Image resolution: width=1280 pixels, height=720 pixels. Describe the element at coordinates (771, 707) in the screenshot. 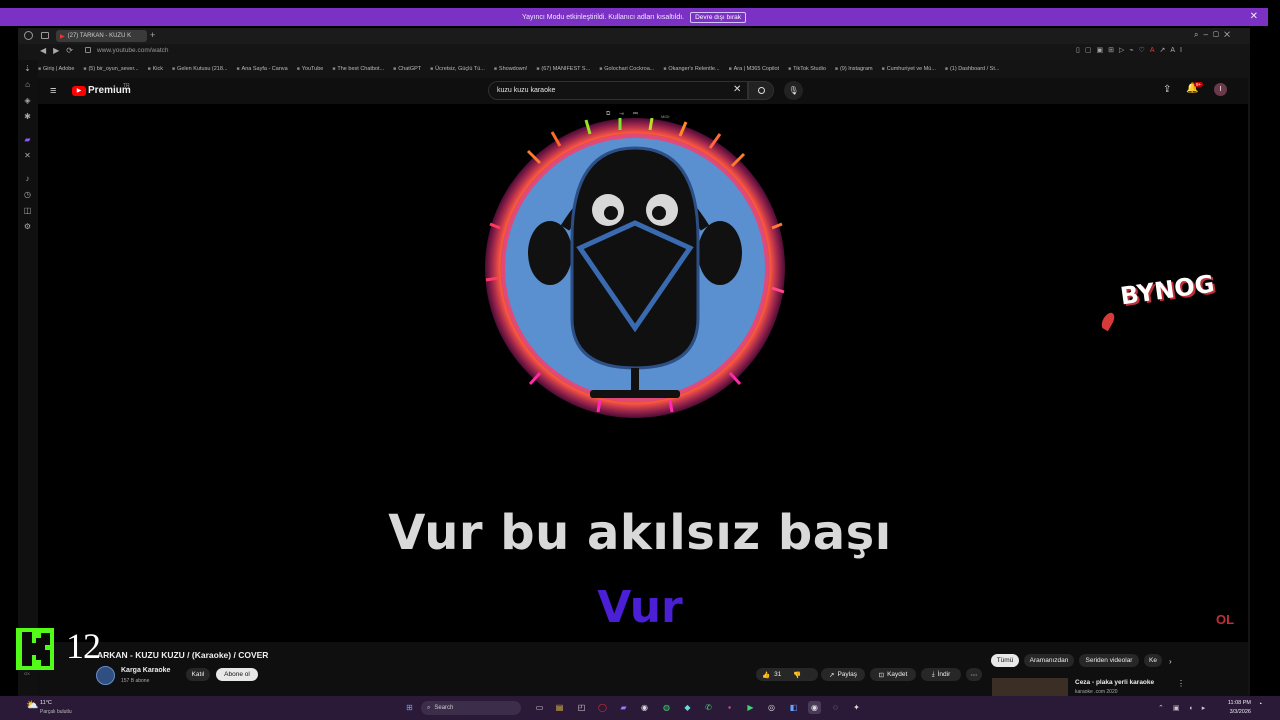

I see `github-icon: ◎` at that location.